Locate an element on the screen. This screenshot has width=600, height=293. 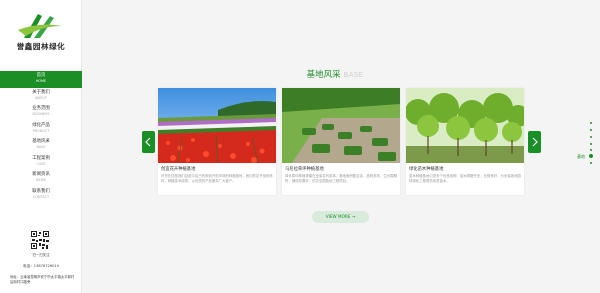
nav-item-label: 绿化产品 is located at coordinates (41, 125).